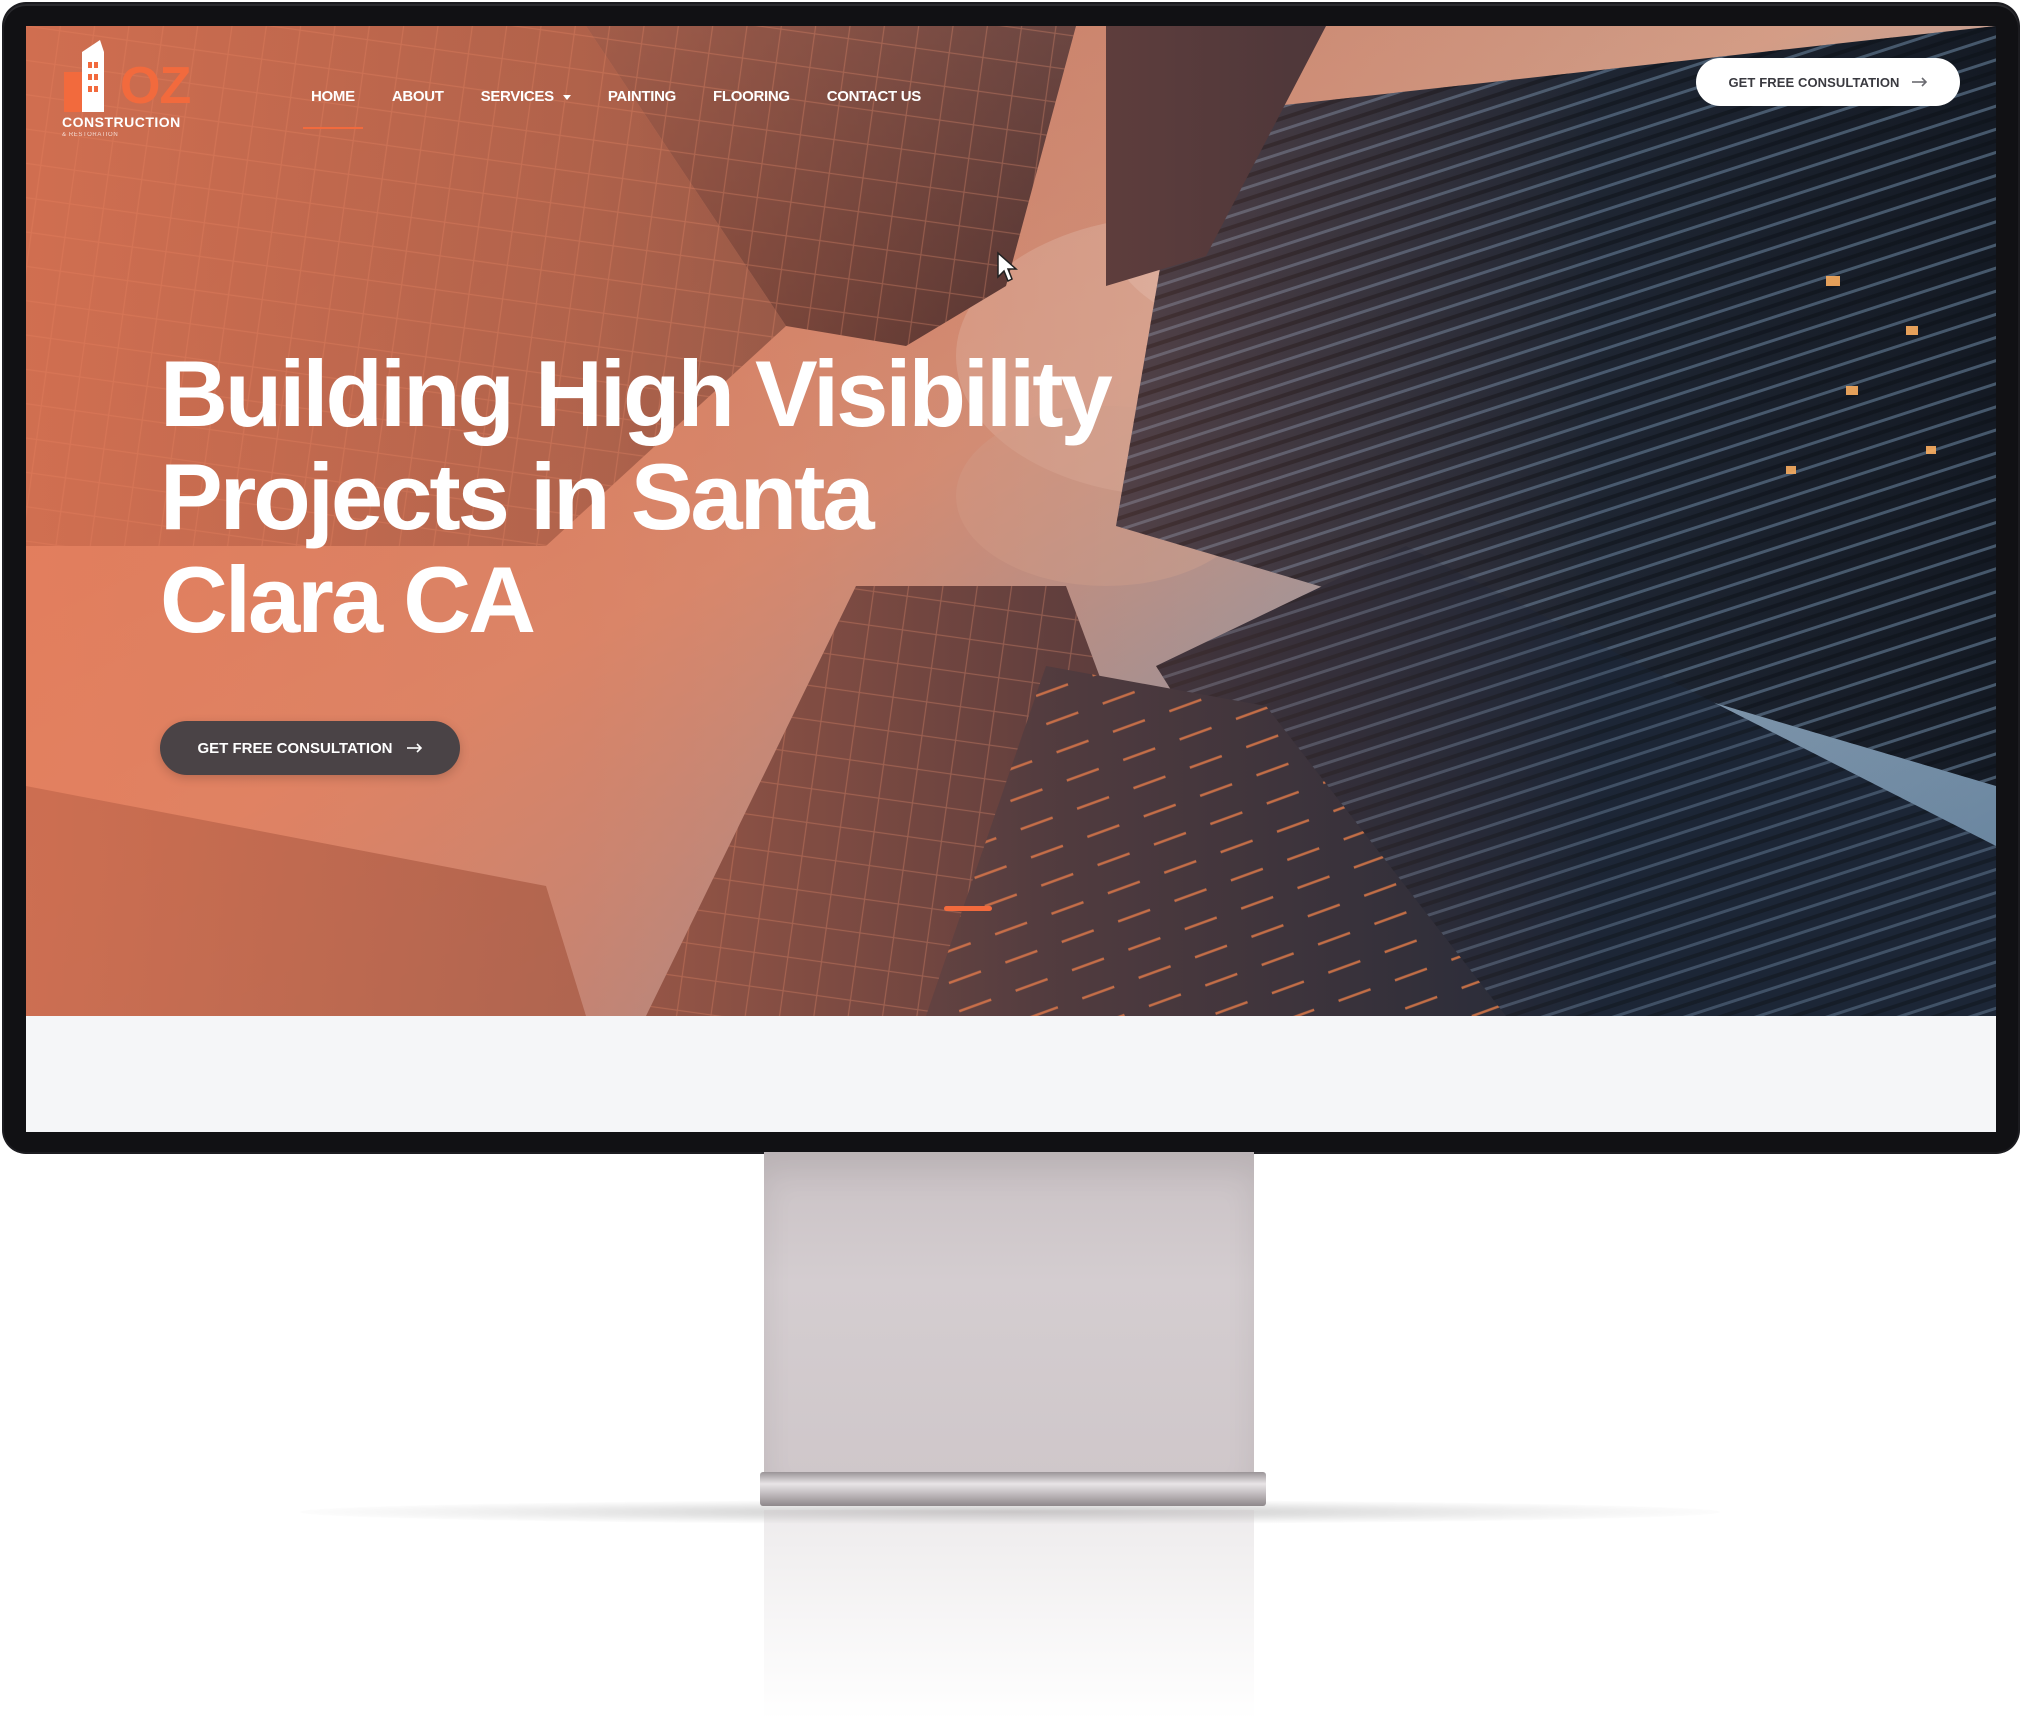 Image resolution: width=2022 pixels, height=1735 pixels. What do you see at coordinates (517, 96) in the screenshot?
I see `nav-item-label: SERVICES` at bounding box center [517, 96].